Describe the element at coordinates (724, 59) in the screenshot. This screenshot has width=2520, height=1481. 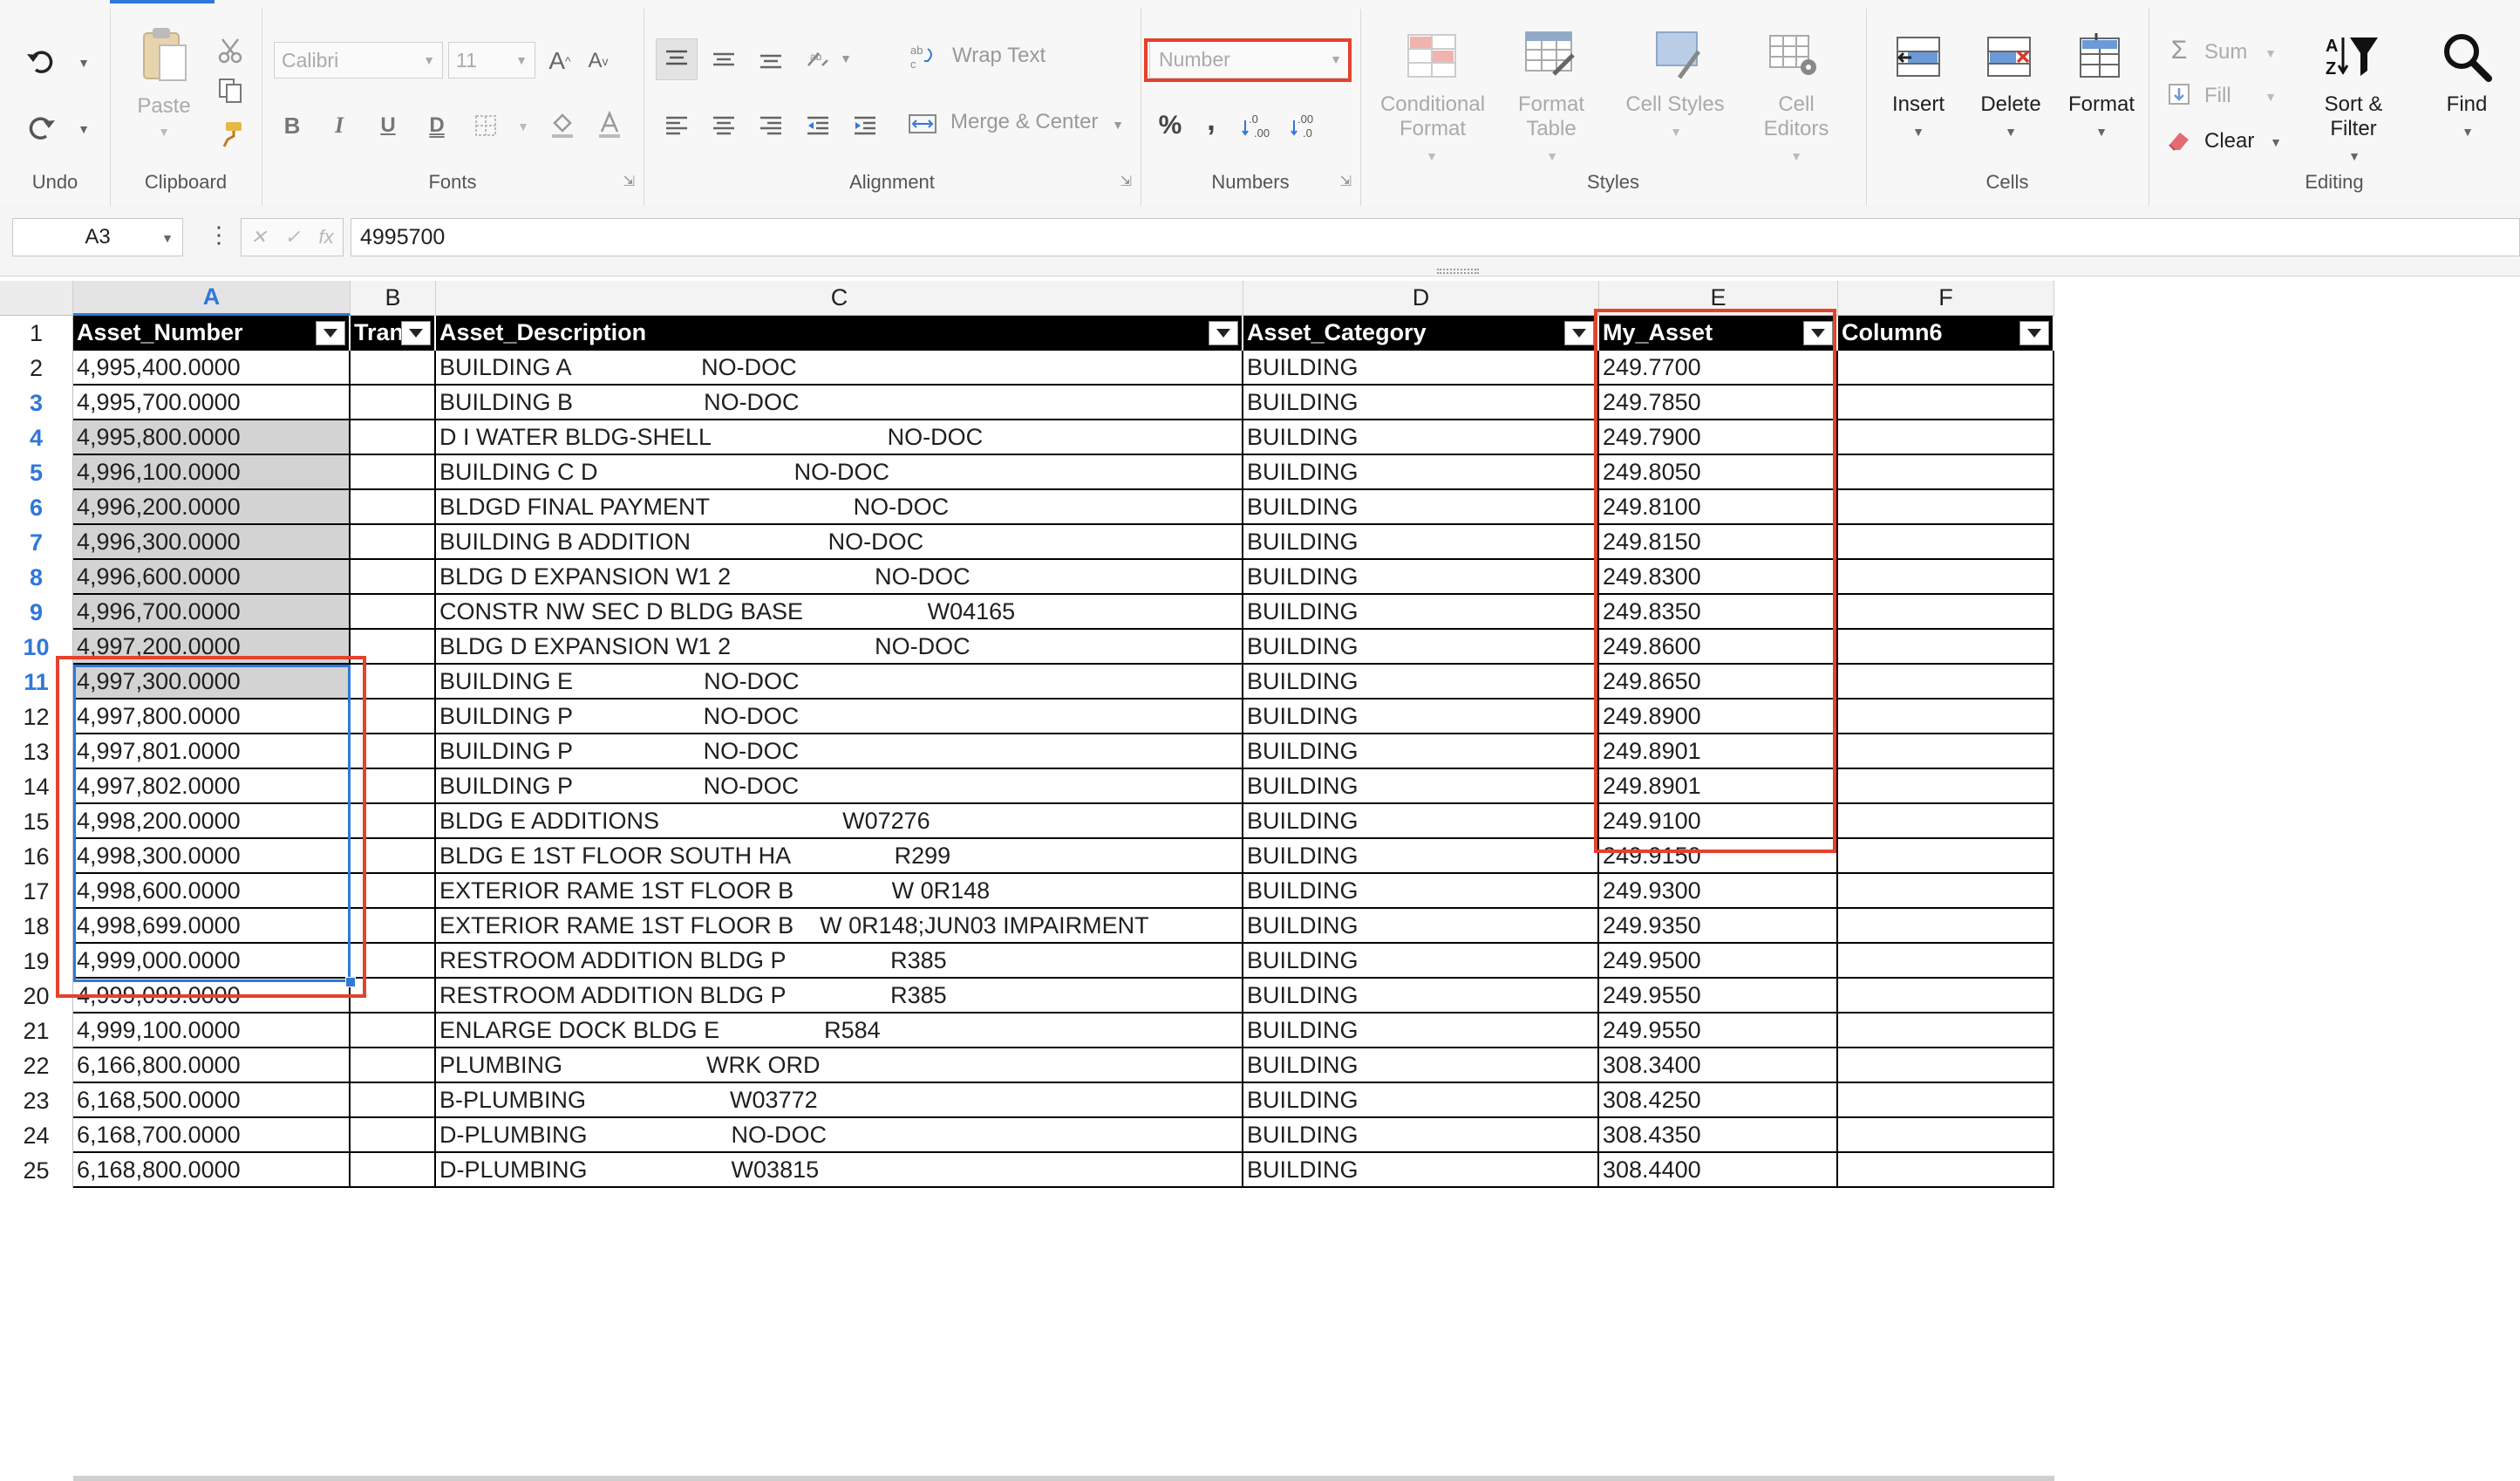
I see `align-middle-icon` at that location.